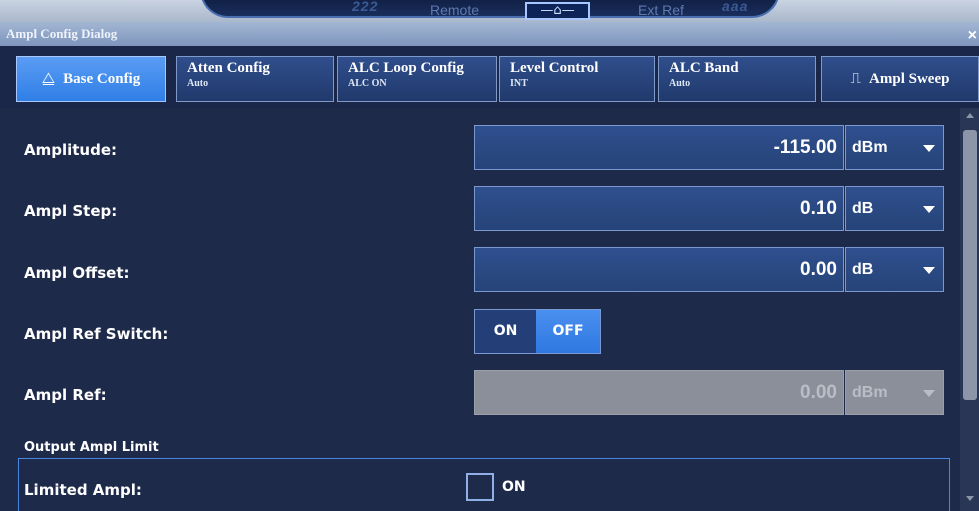 The width and height of the screenshot is (979, 511). I want to click on dialog-title-bar: Ampl Config Dialog ×, so click(489, 34).